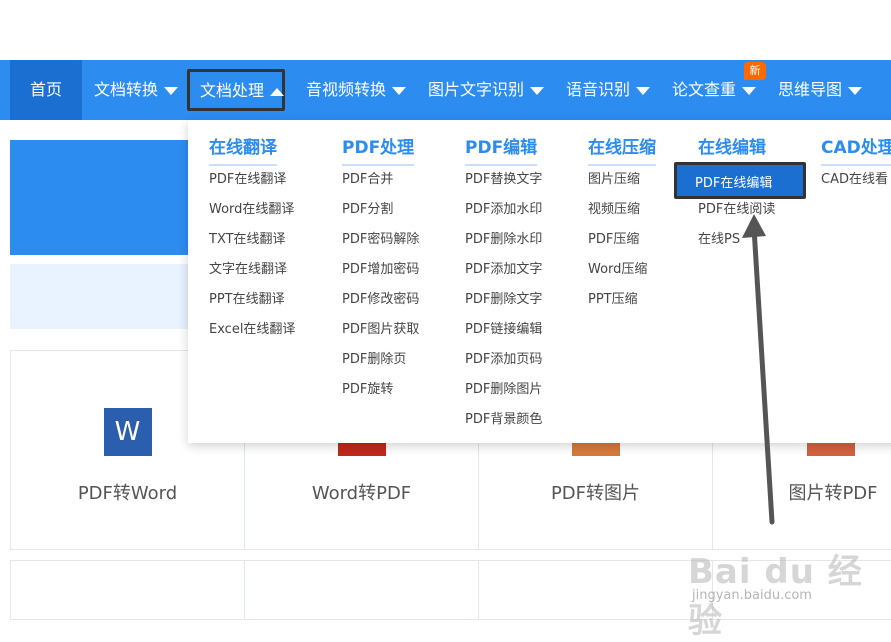 The height and width of the screenshot is (642, 891). Describe the element at coordinates (785, 580) in the screenshot. I see `baidu-watermark: Bai du 经验 jingyan.baidu.com` at that location.